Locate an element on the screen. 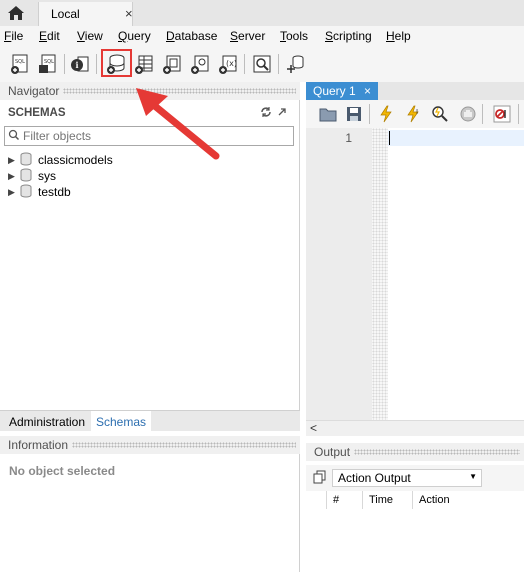 The image size is (524, 572). create-table-icon is located at coordinates (144, 64).